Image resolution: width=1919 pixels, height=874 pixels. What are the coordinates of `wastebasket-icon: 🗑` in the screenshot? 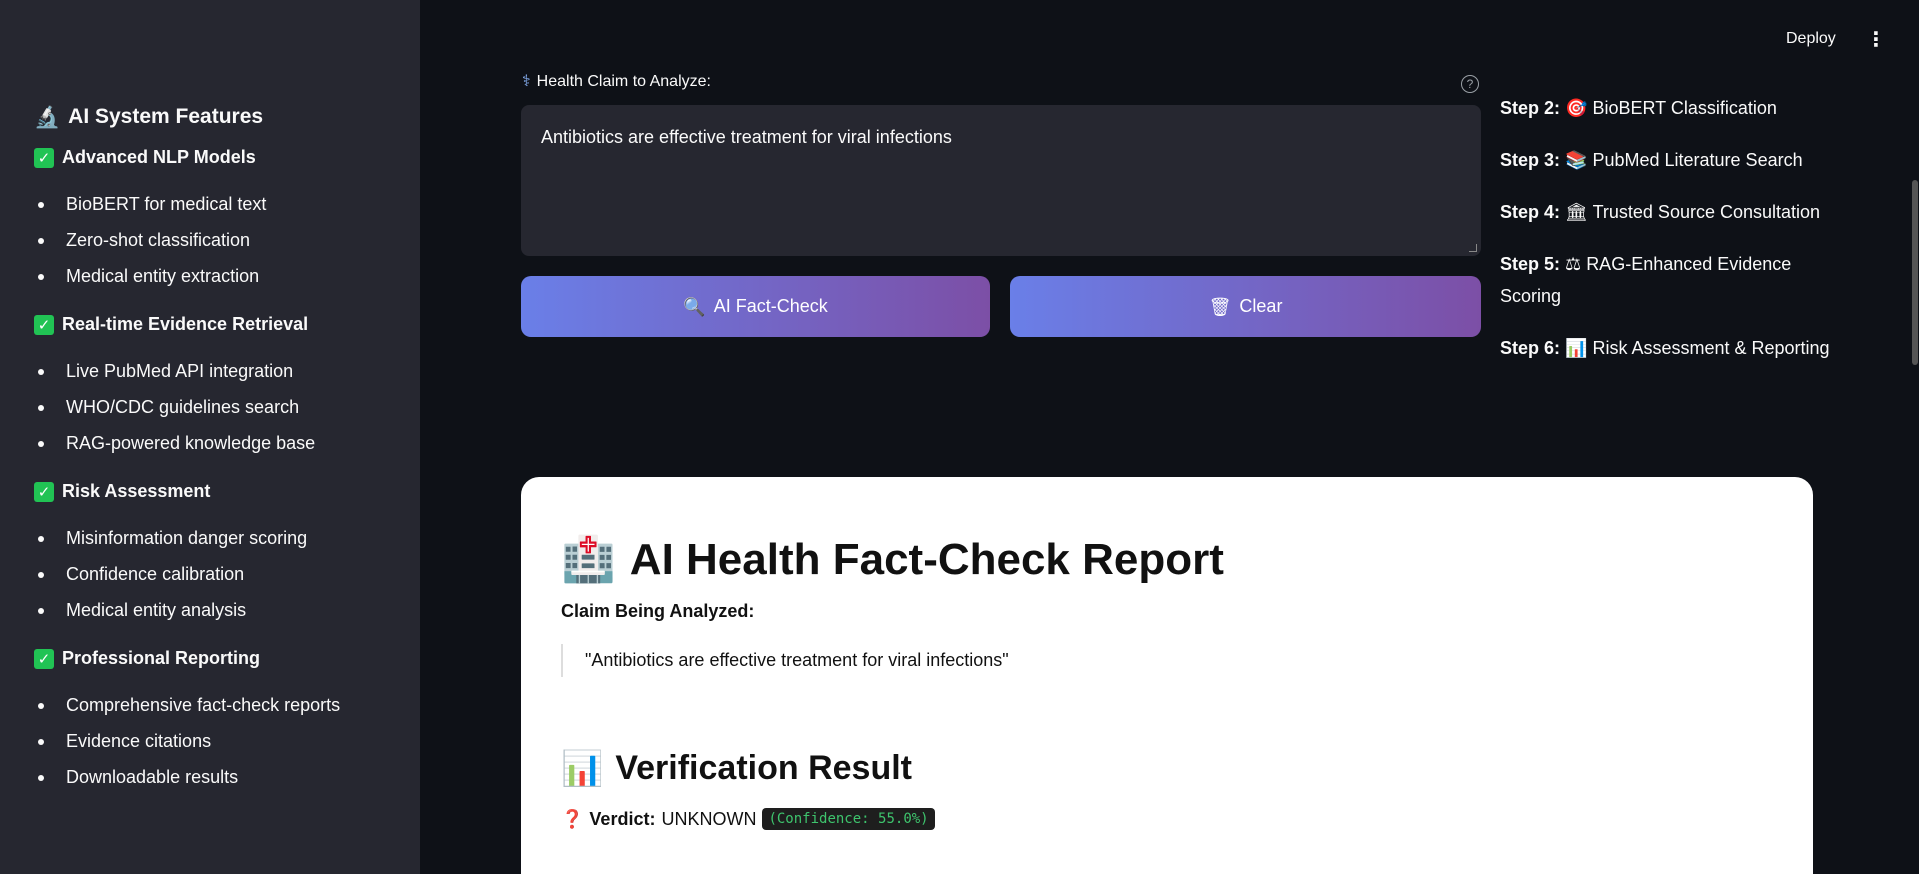 It's located at (1220, 306).